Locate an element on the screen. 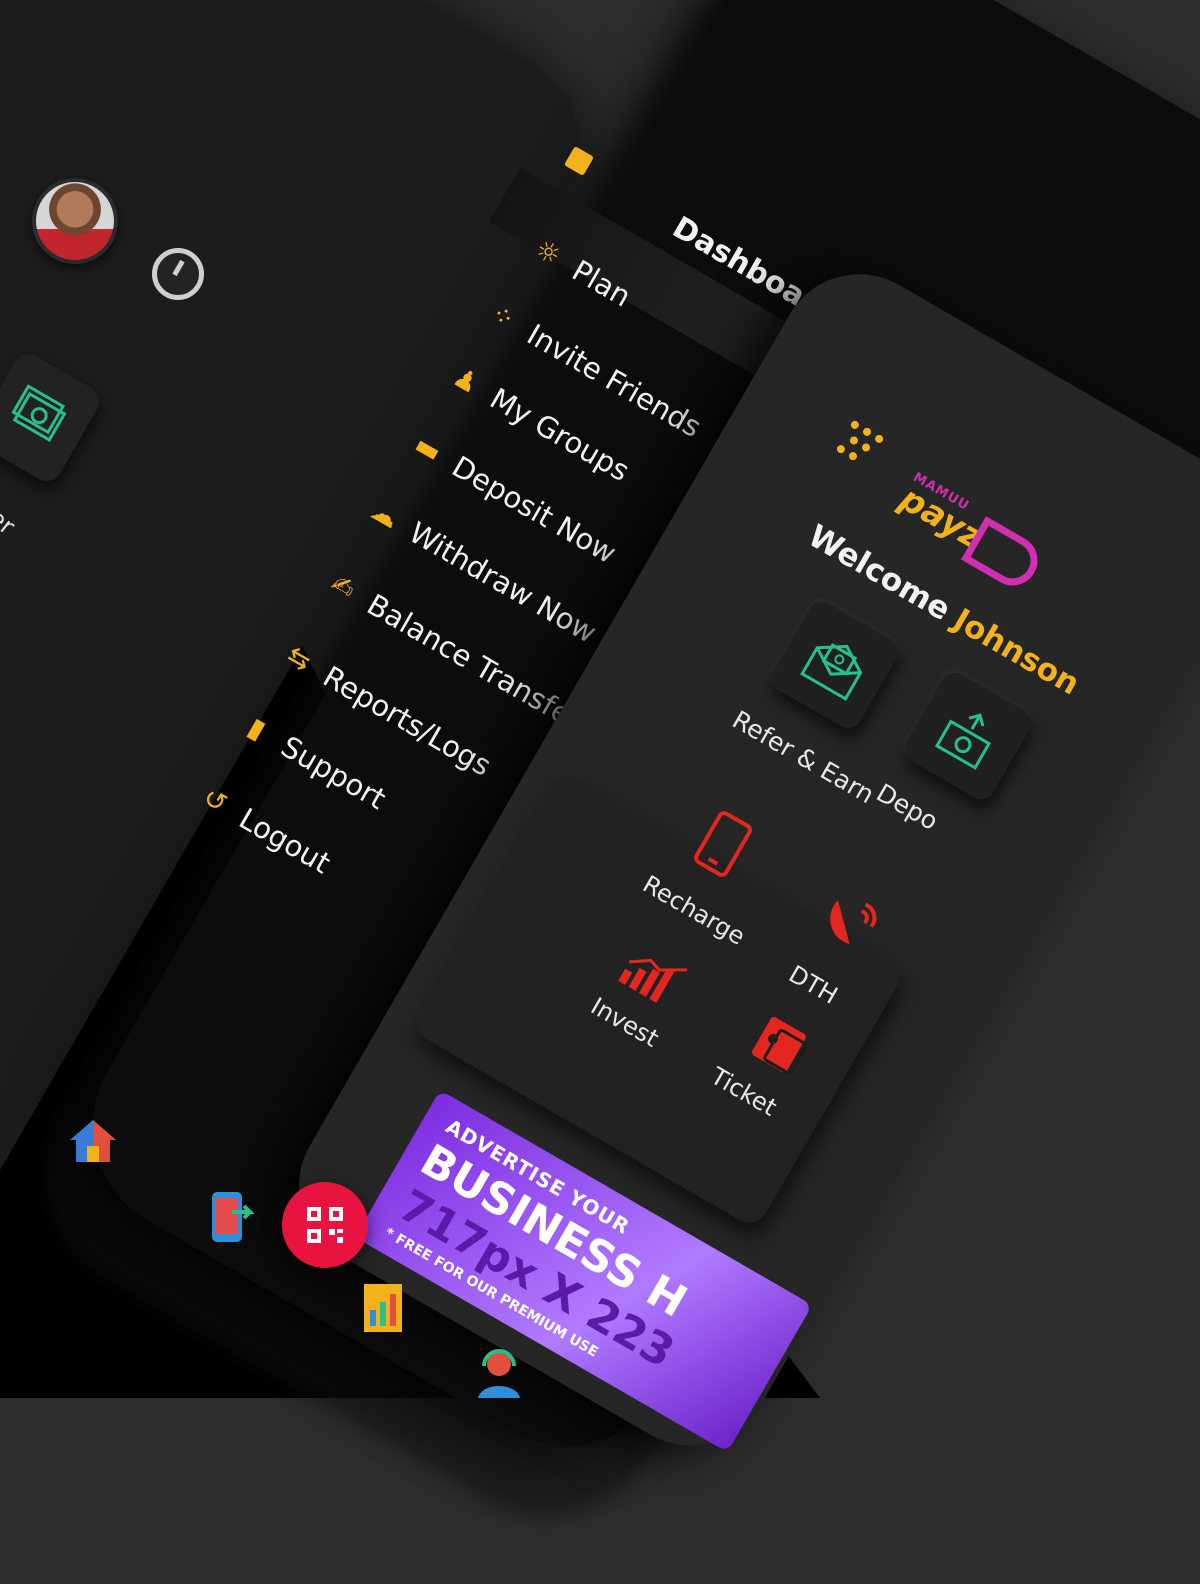 The image size is (1200, 1584). reports-chart-icon is located at coordinates (383, 1308).